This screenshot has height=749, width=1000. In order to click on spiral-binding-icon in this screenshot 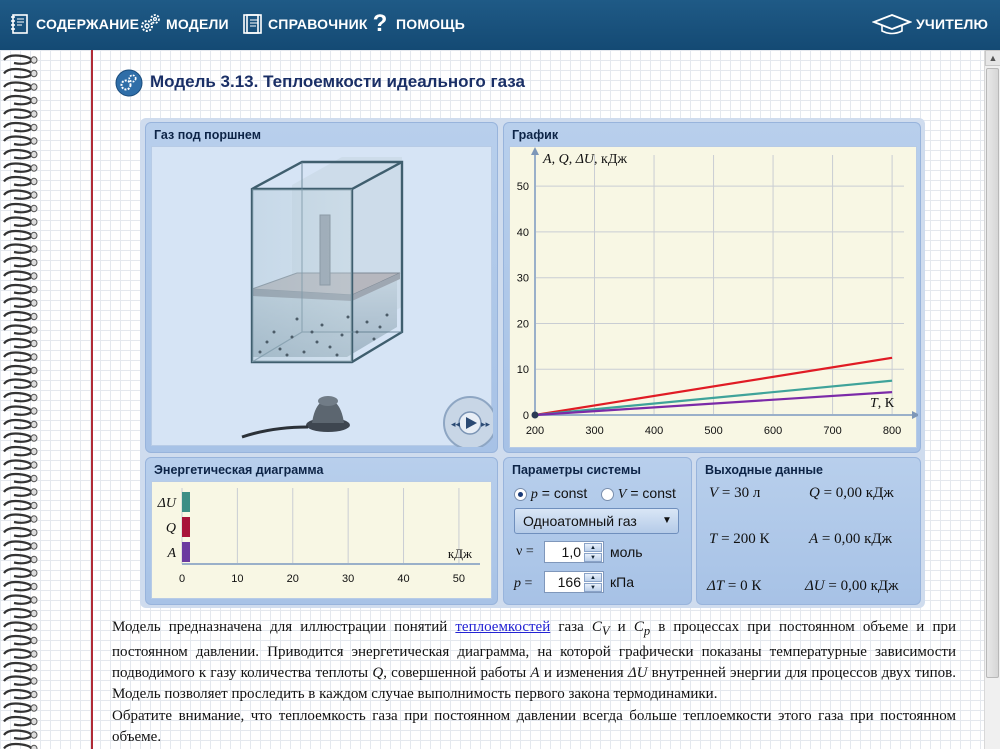, I will do `click(20, 401)`.